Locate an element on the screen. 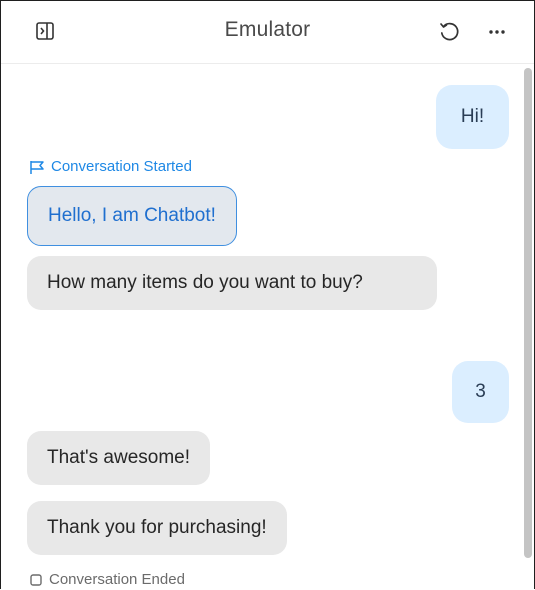 This screenshot has height=590, width=535. user-message: Hi! is located at coordinates (472, 117).